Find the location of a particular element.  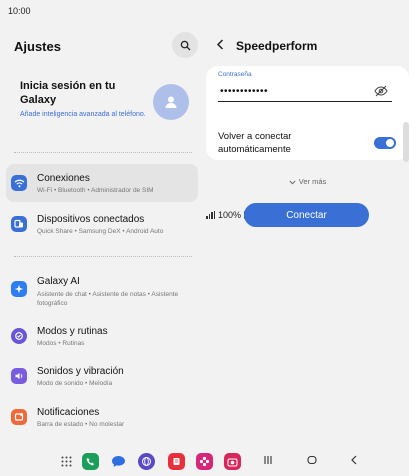

see-more-label: Ver más is located at coordinates (312, 181).